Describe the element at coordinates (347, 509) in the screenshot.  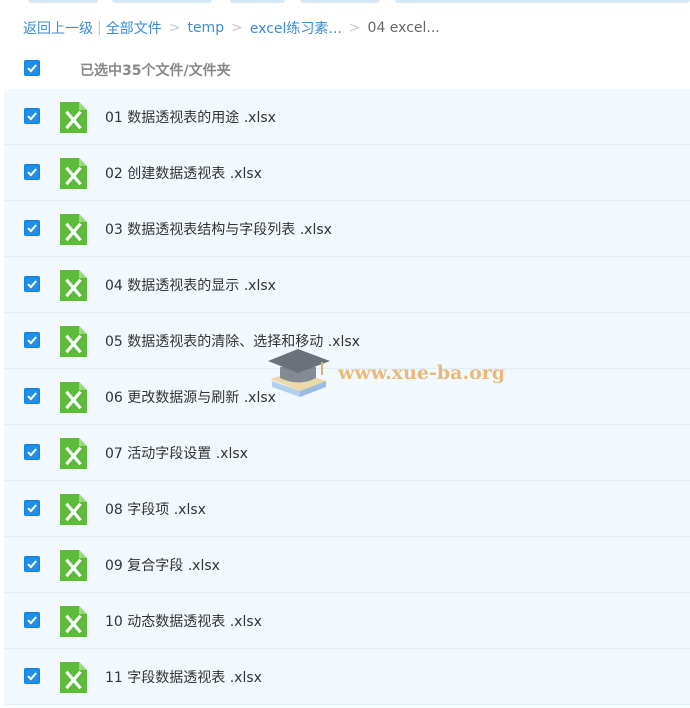
I see `file-row: 08 字段项 .xlsx` at that location.